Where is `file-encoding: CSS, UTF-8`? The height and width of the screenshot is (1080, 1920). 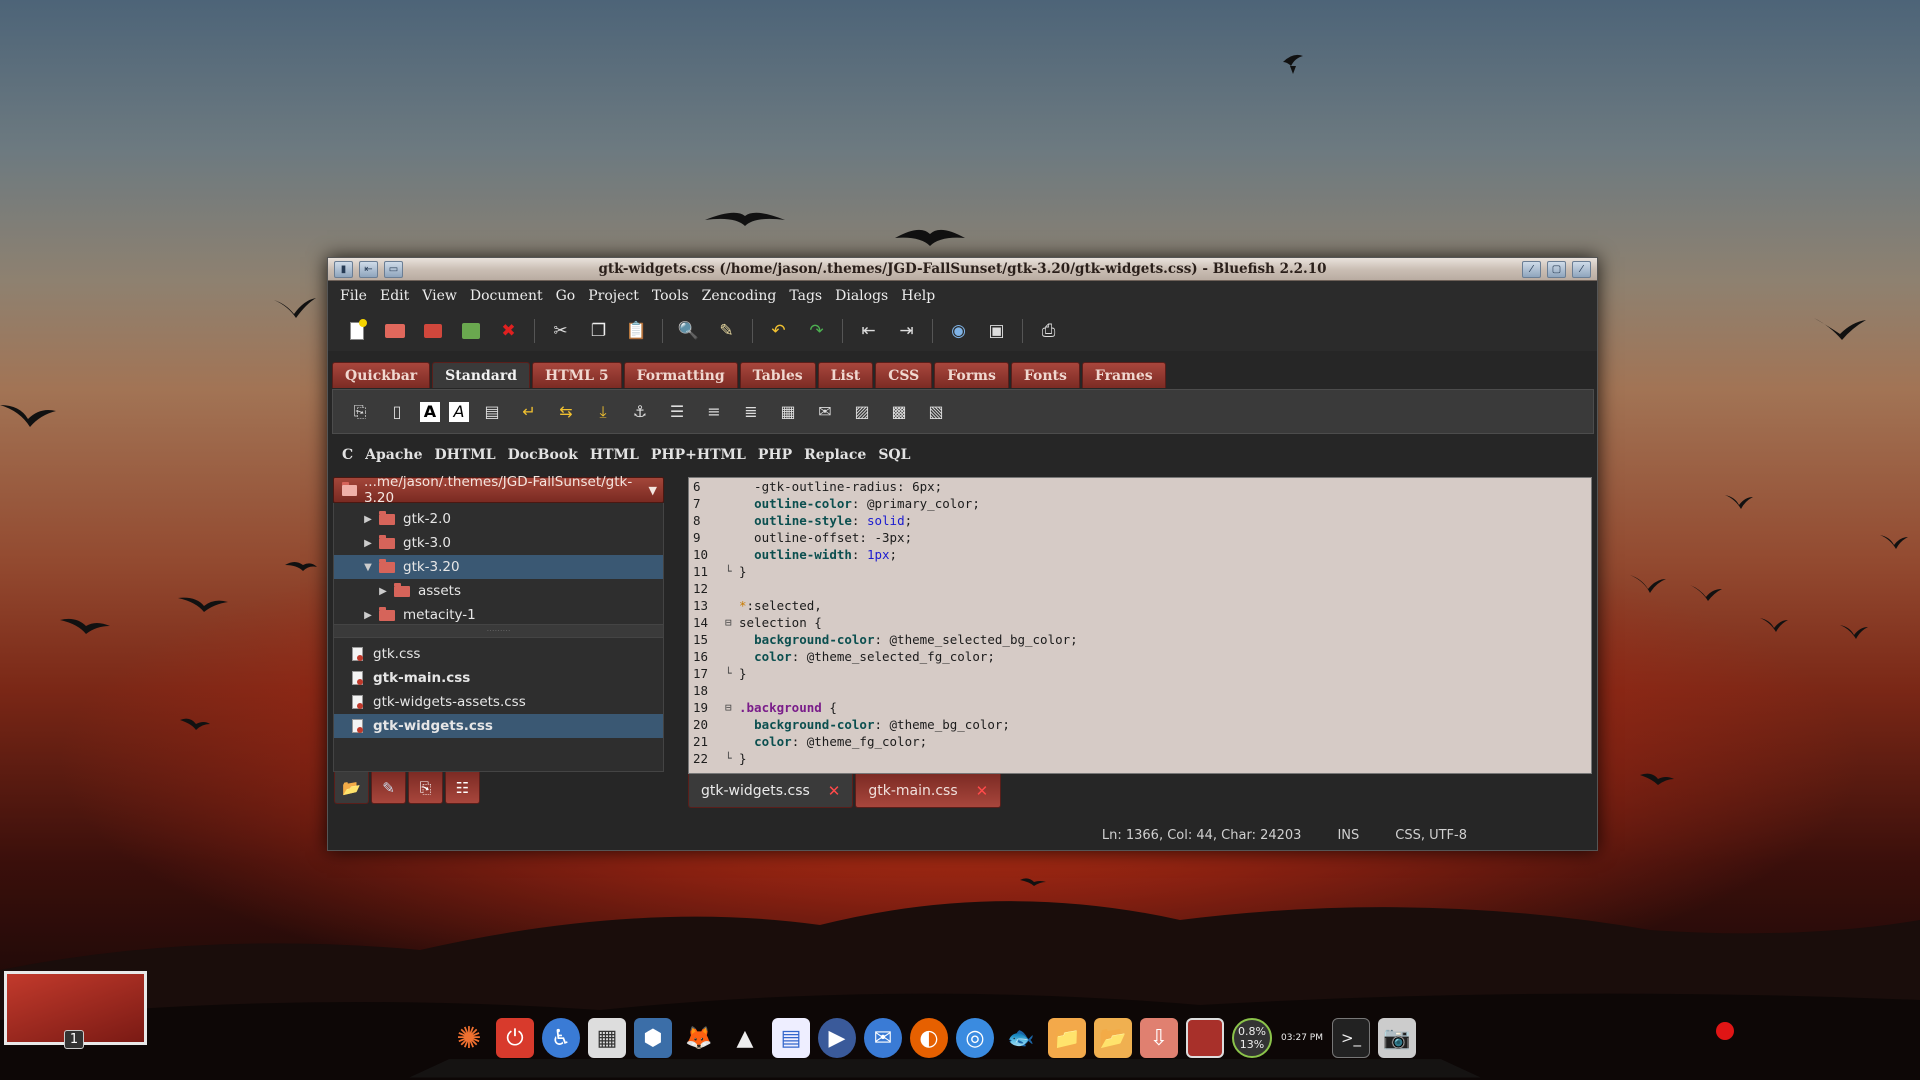
file-encoding: CSS, UTF-8 is located at coordinates (1431, 835).